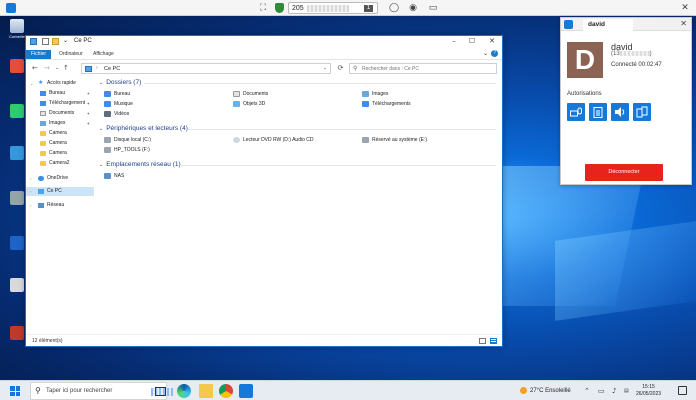 Image resolution: width=696 pixels, height=400 pixels. What do you see at coordinates (39, 54) in the screenshot?
I see `tab-fichier: Fichier` at bounding box center [39, 54].